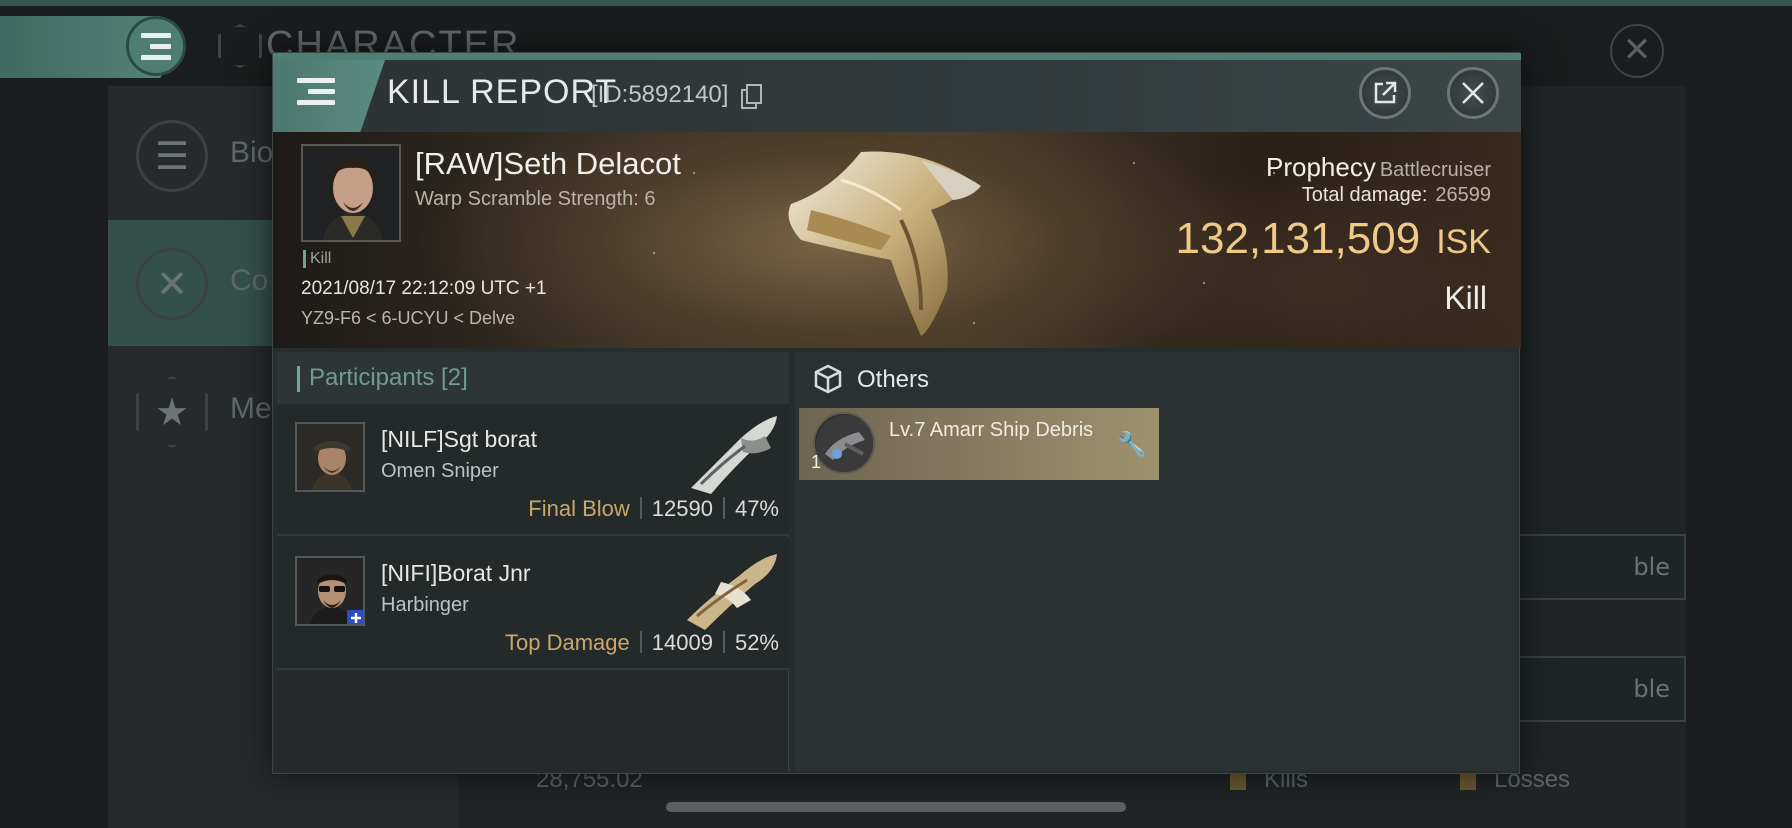 This screenshot has height=828, width=1792. I want to click on isk-value-row: 132,131,509 ISK, so click(1334, 239).